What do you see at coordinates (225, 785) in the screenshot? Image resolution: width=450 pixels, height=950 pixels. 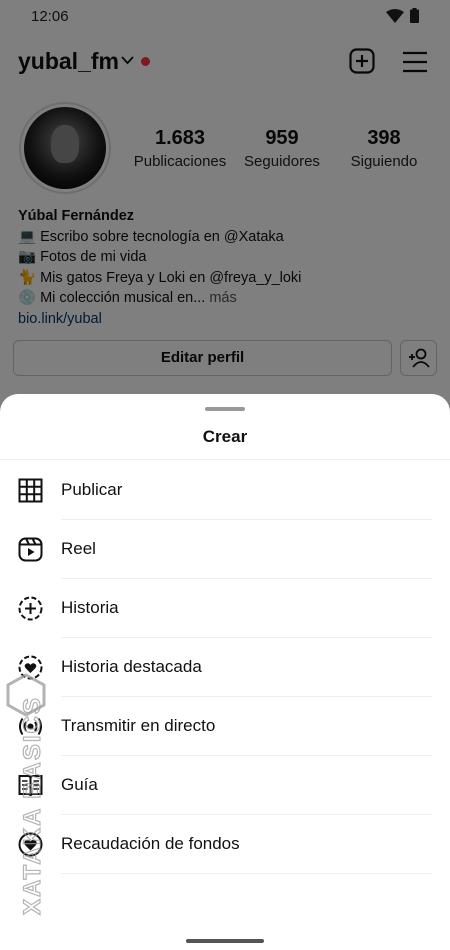 I see `create-item-guia: Guía` at bounding box center [225, 785].